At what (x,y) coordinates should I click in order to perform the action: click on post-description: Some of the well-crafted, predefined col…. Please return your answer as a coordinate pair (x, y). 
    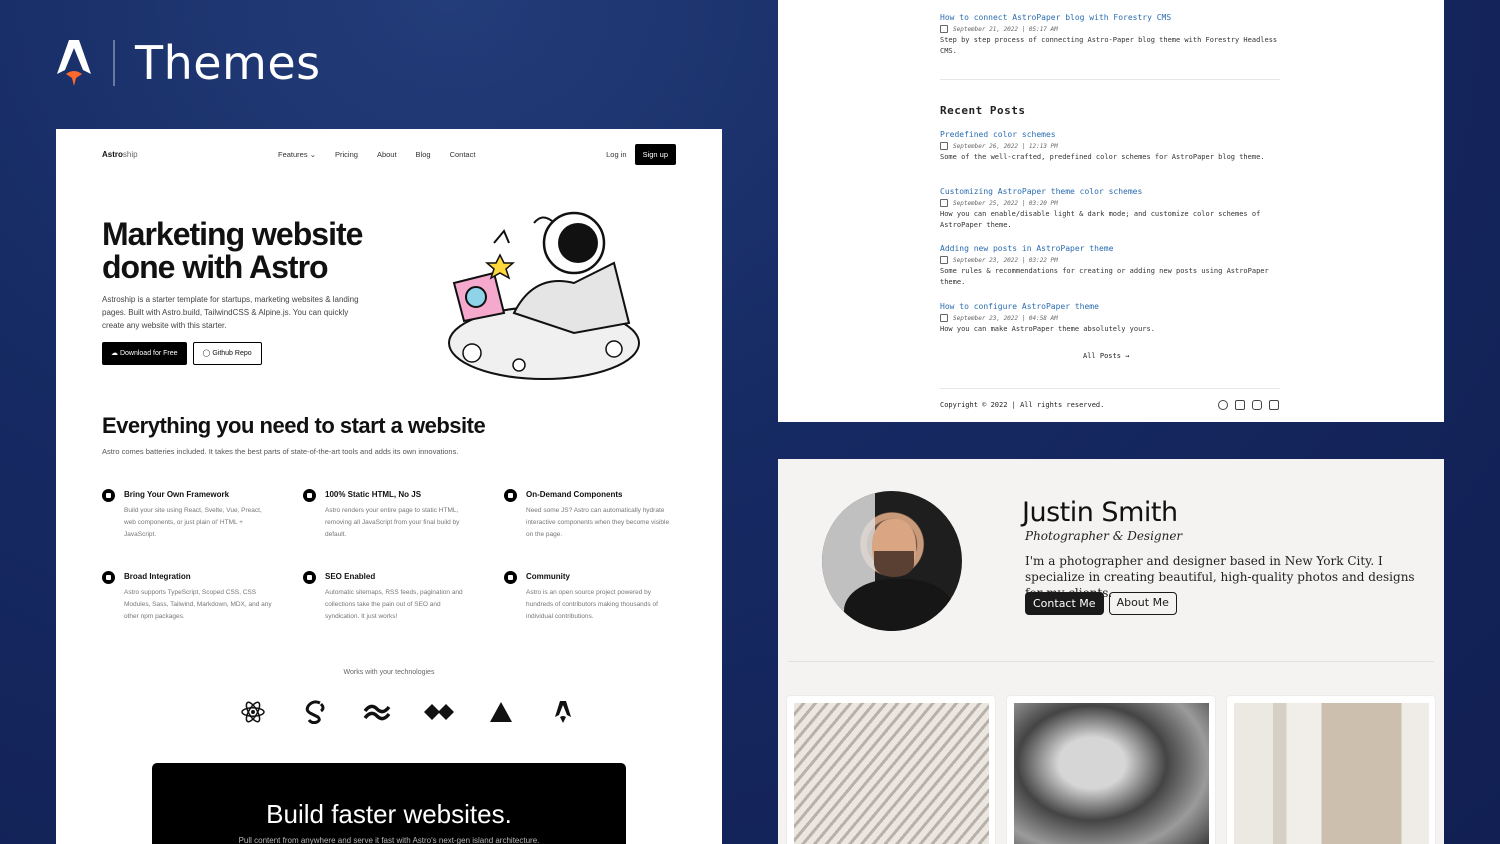
    Looking at the image, I should click on (1102, 157).